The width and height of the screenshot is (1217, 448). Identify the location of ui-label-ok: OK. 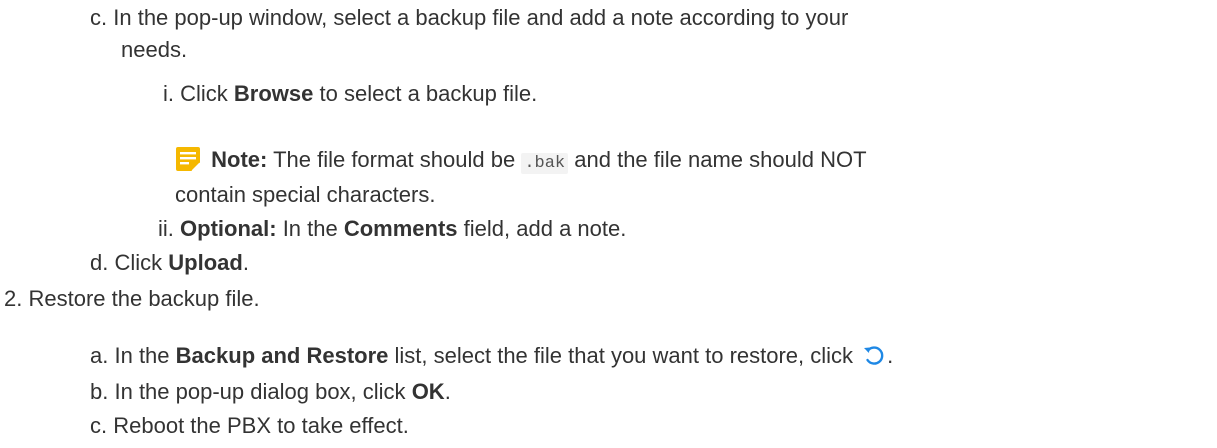
(428, 391).